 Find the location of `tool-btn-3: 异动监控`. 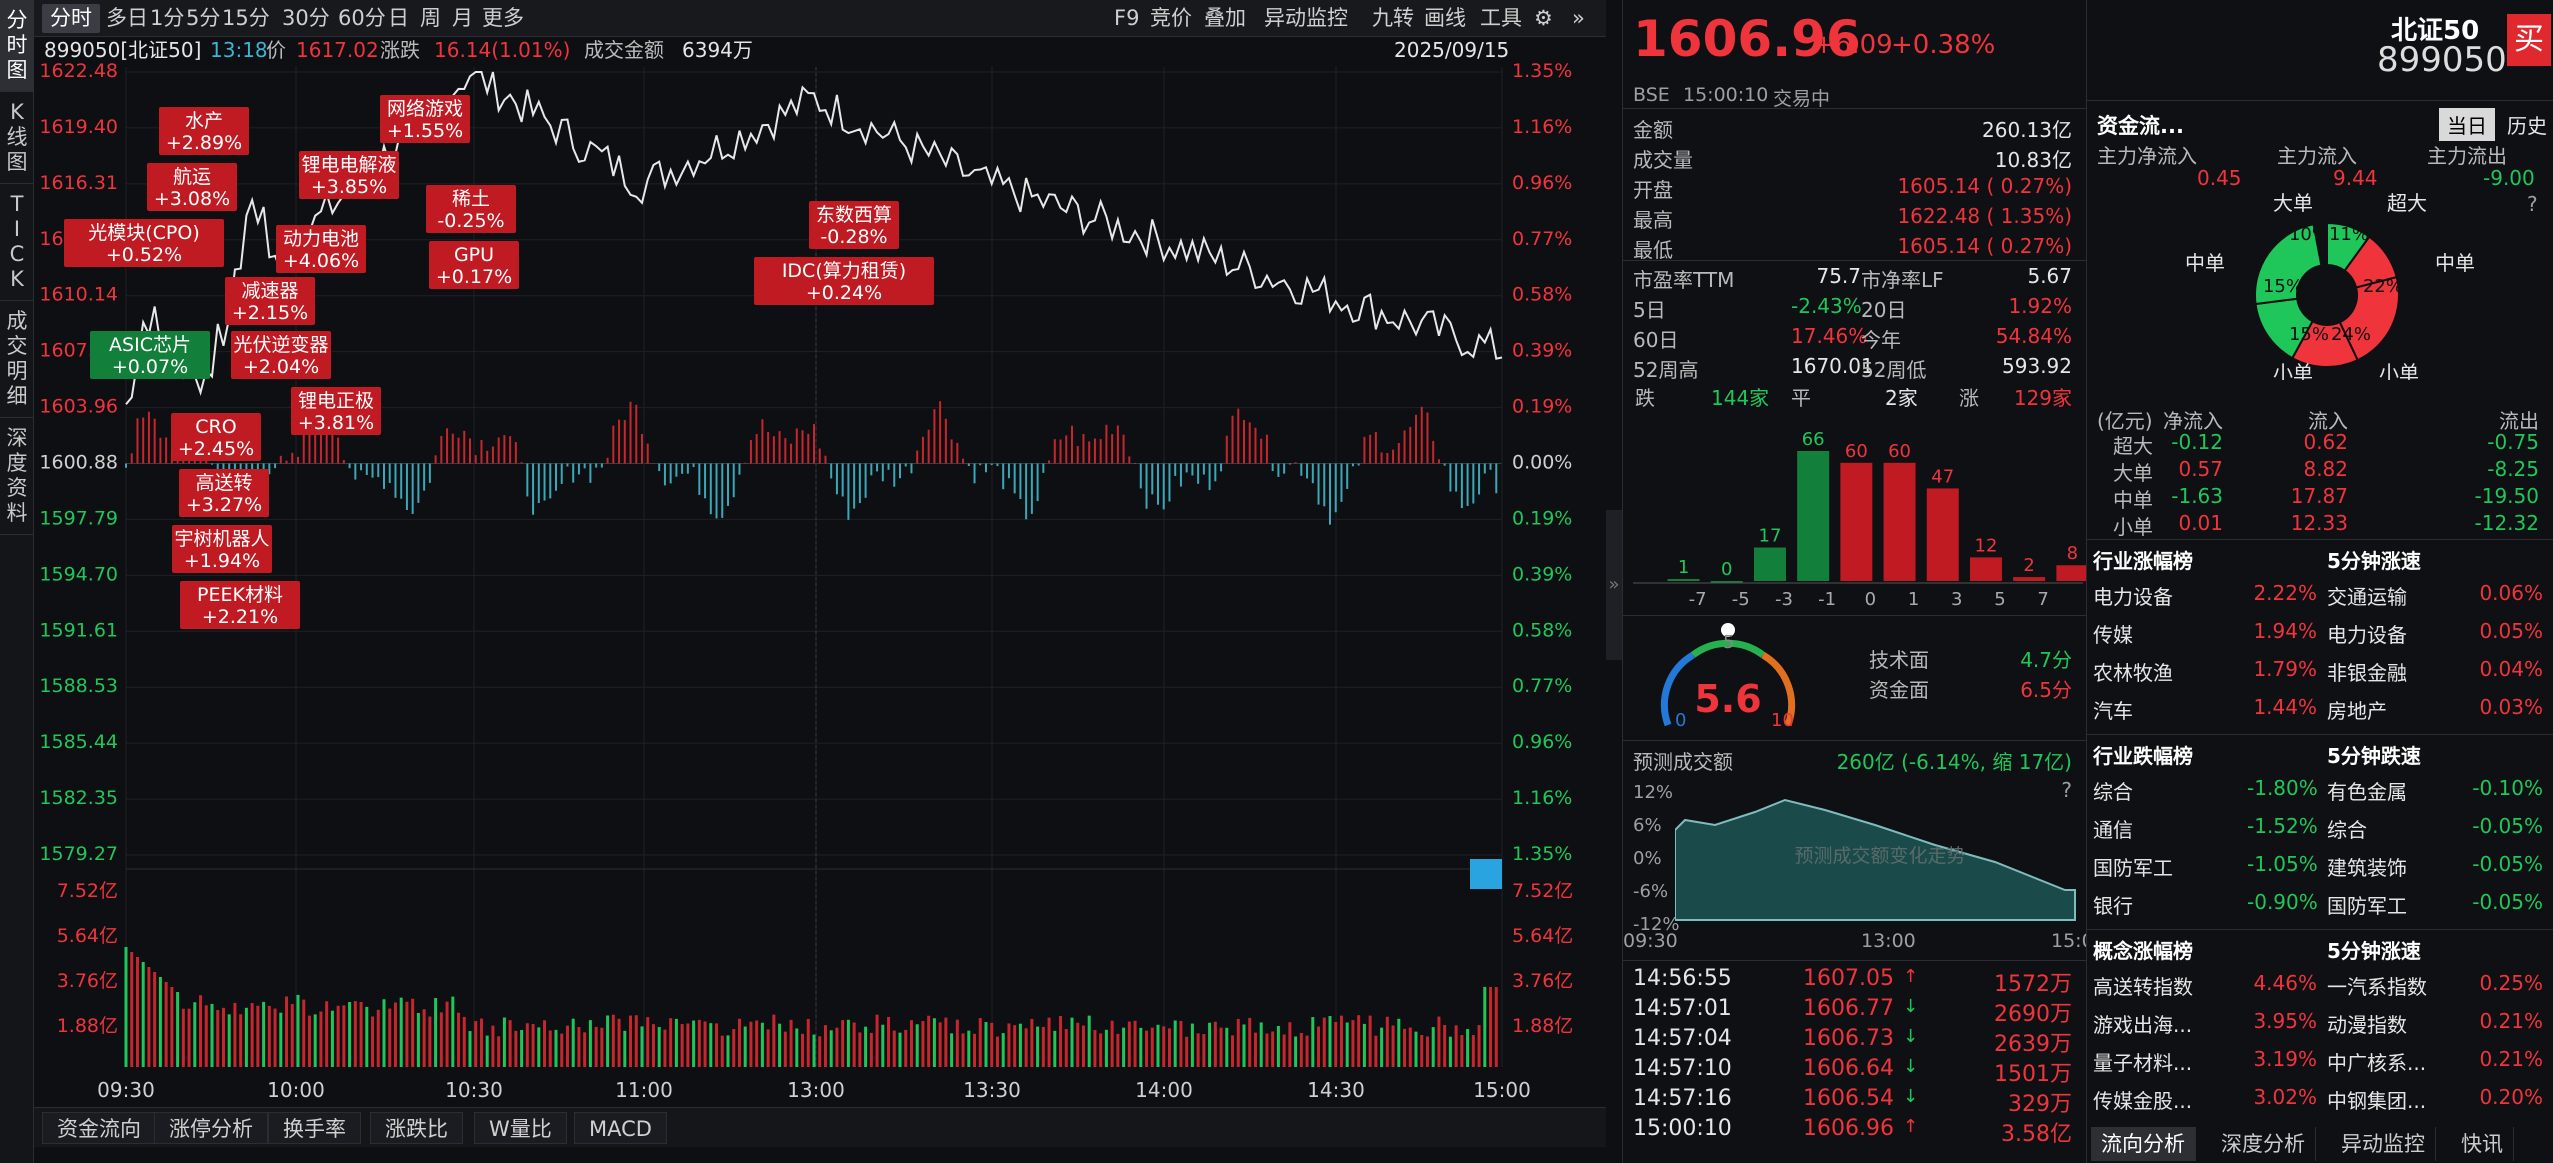

tool-btn-3: 异动监控 is located at coordinates (1306, 18).